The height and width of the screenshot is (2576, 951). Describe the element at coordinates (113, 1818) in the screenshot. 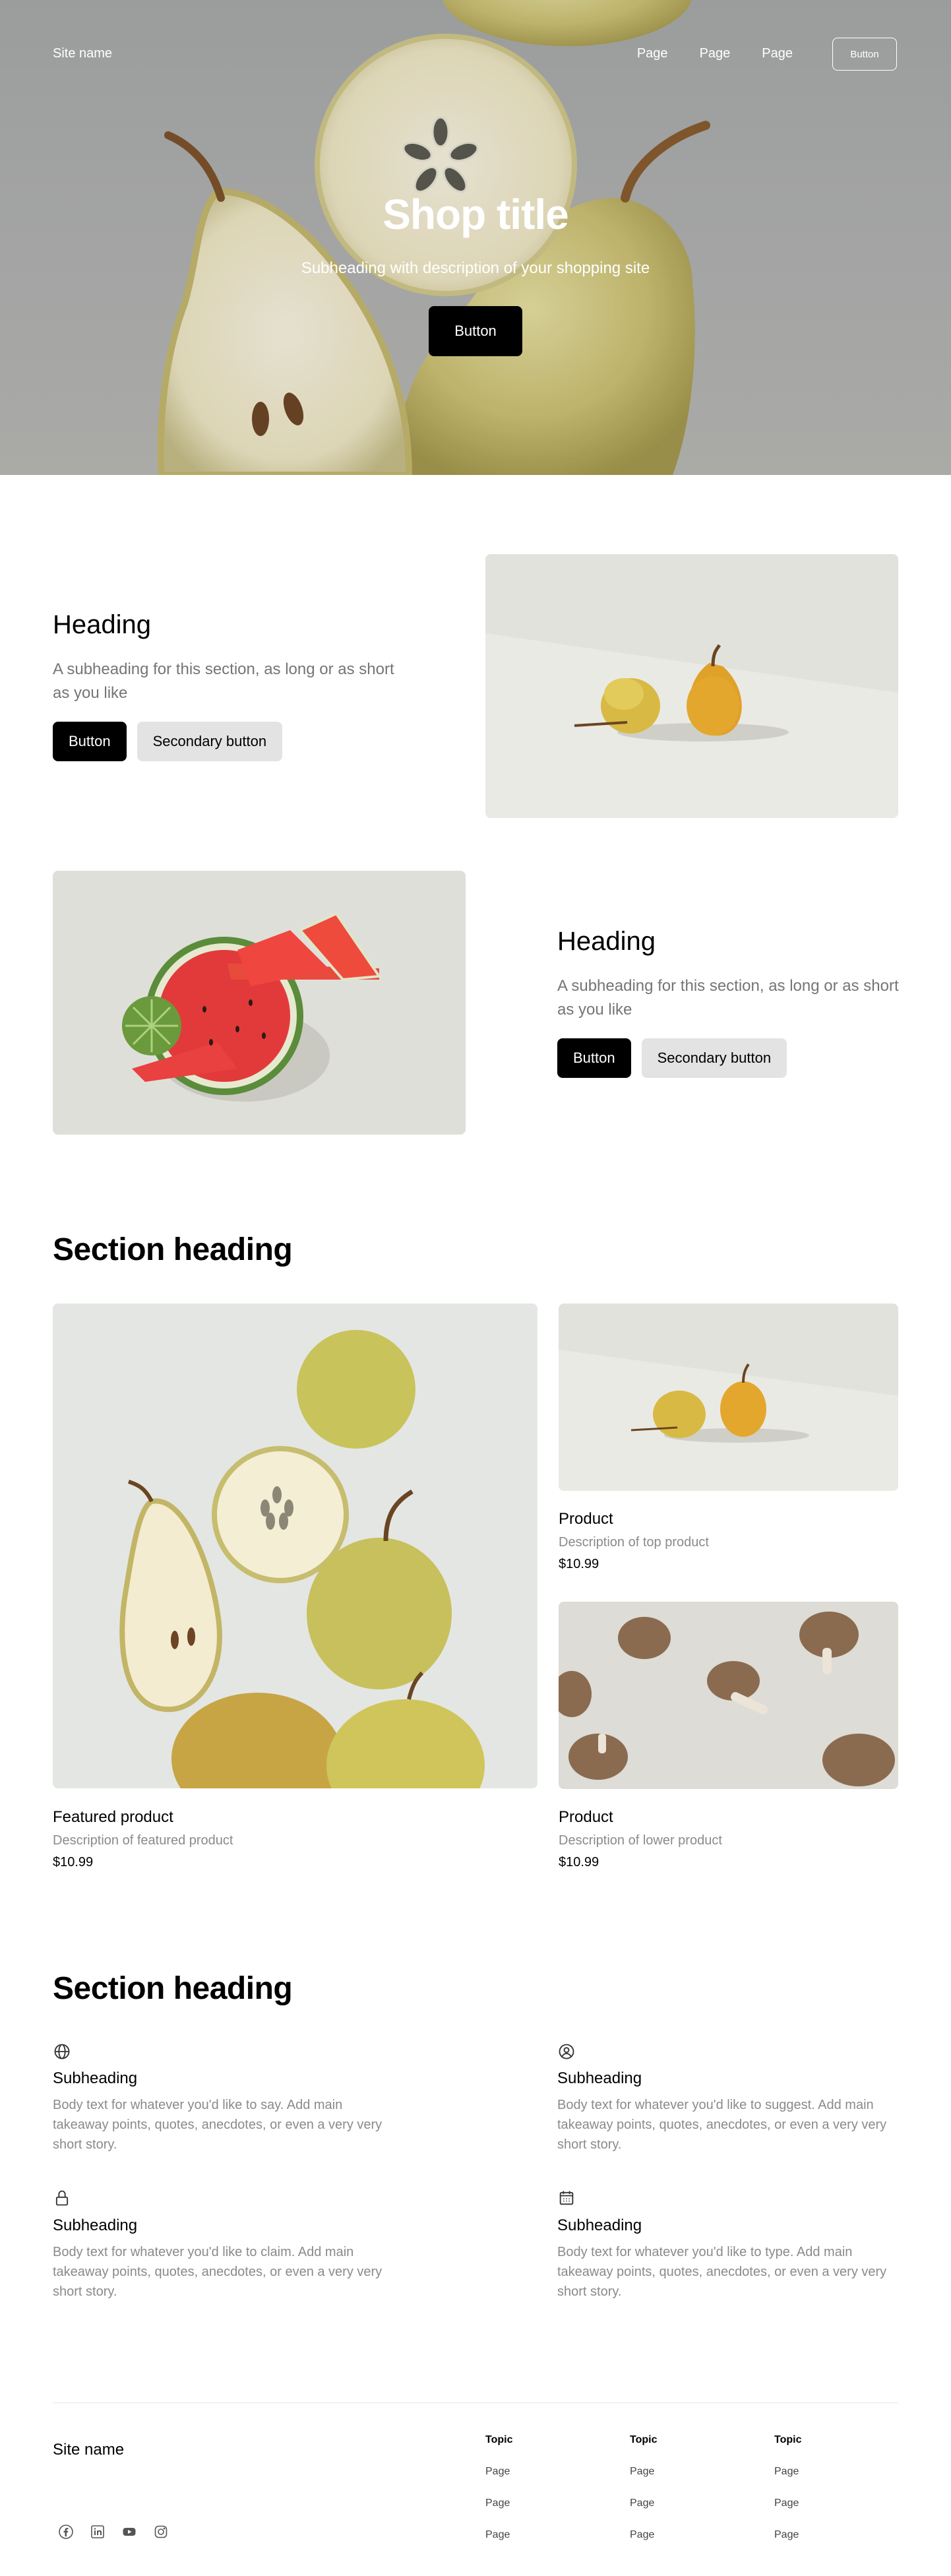

I see `featured-product-title: Featured product` at that location.